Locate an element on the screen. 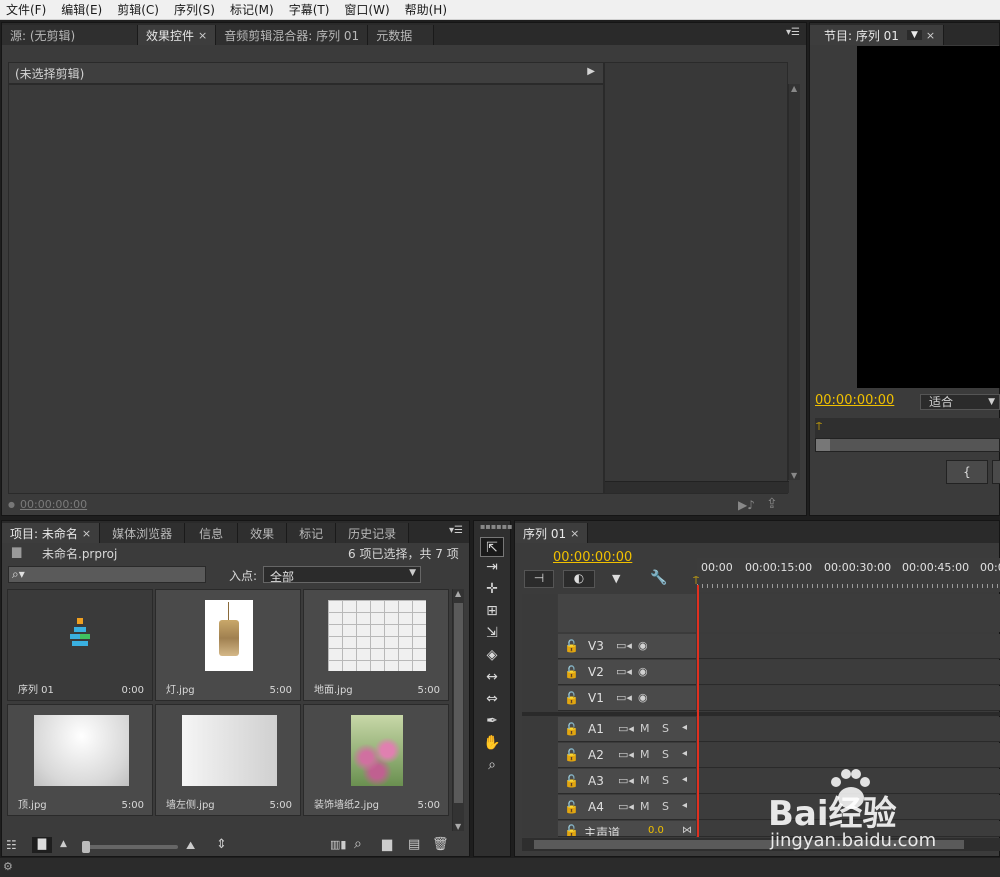 The width and height of the screenshot is (1000, 877). track-select-tool-icon: ⇥ is located at coordinates (492, 567).